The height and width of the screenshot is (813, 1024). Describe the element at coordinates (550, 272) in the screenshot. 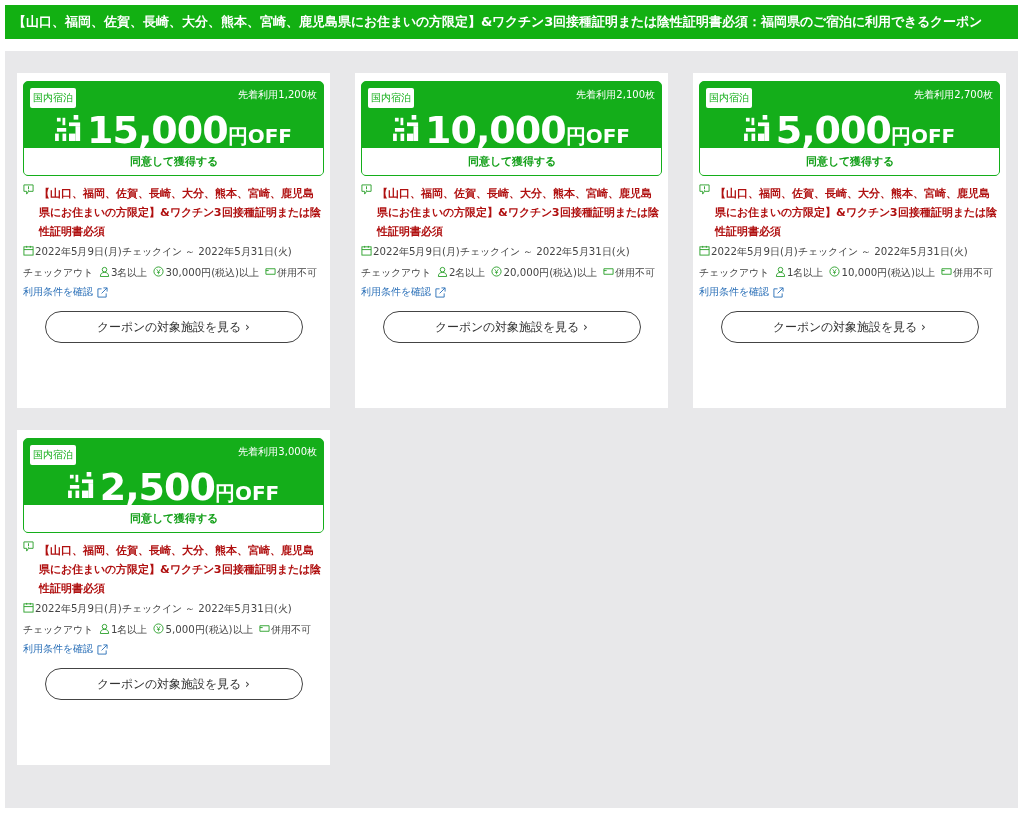

I see `minimum-spend: 20,000円(税込)以上` at that location.